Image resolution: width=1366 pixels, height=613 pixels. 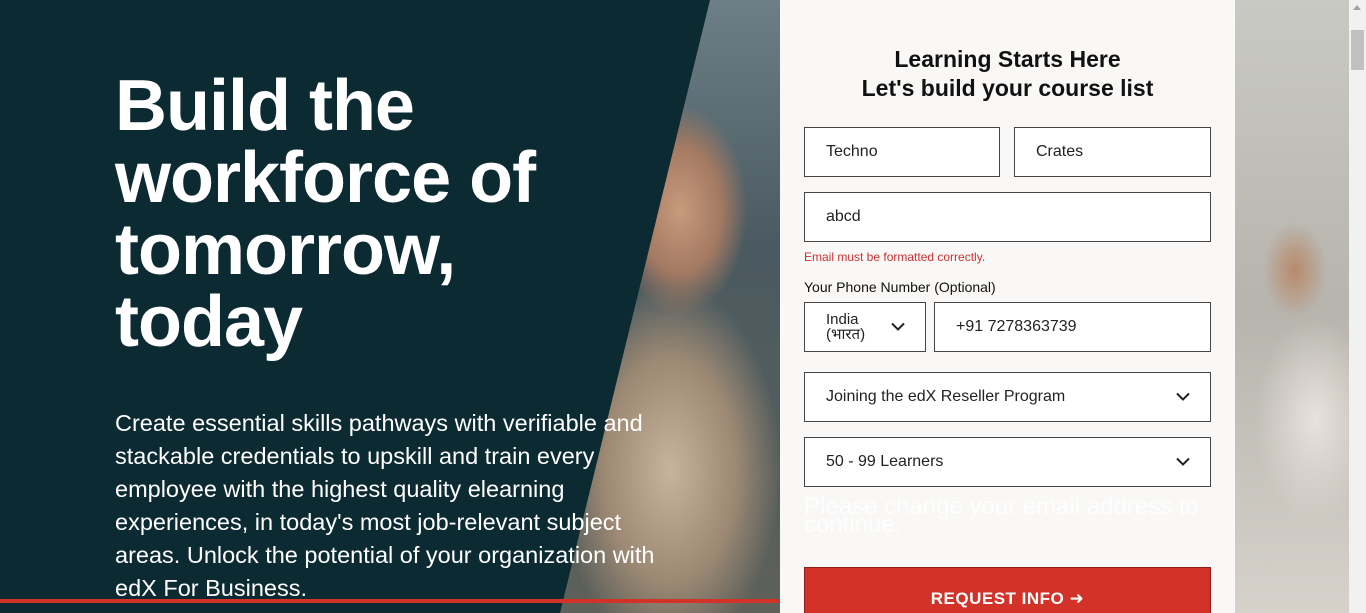 I want to click on request-info-label: REQUEST INFO ➜, so click(x=1007, y=598).